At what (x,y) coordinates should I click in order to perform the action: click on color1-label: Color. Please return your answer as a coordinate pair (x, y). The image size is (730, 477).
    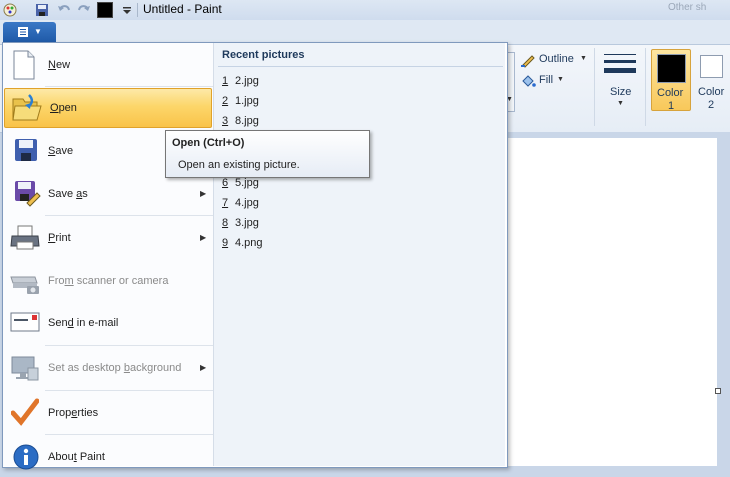
    Looking at the image, I should click on (670, 93).